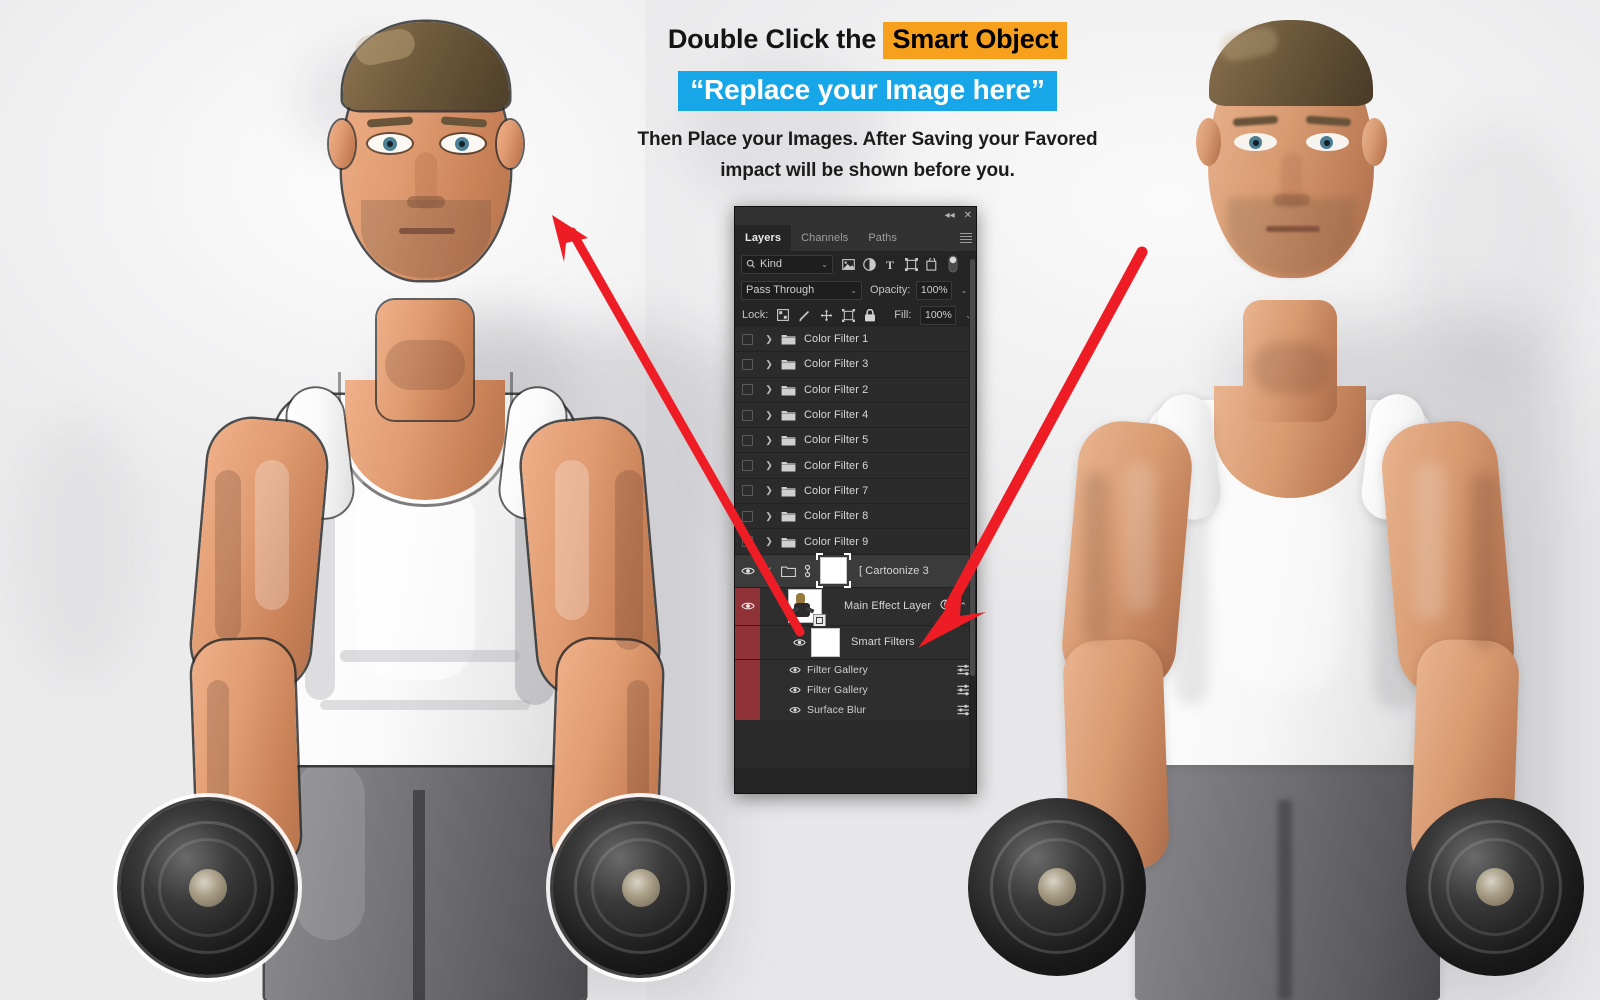  Describe the element at coordinates (903, 315) in the screenshot. I see `fill-label: Fill:` at that location.